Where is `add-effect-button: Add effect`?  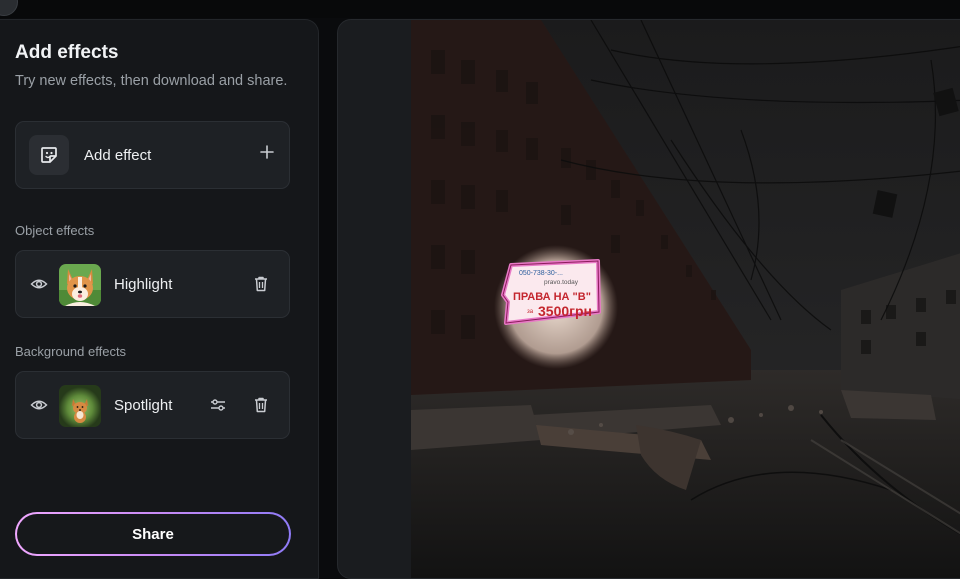 add-effect-button: Add effect is located at coordinates (152, 155).